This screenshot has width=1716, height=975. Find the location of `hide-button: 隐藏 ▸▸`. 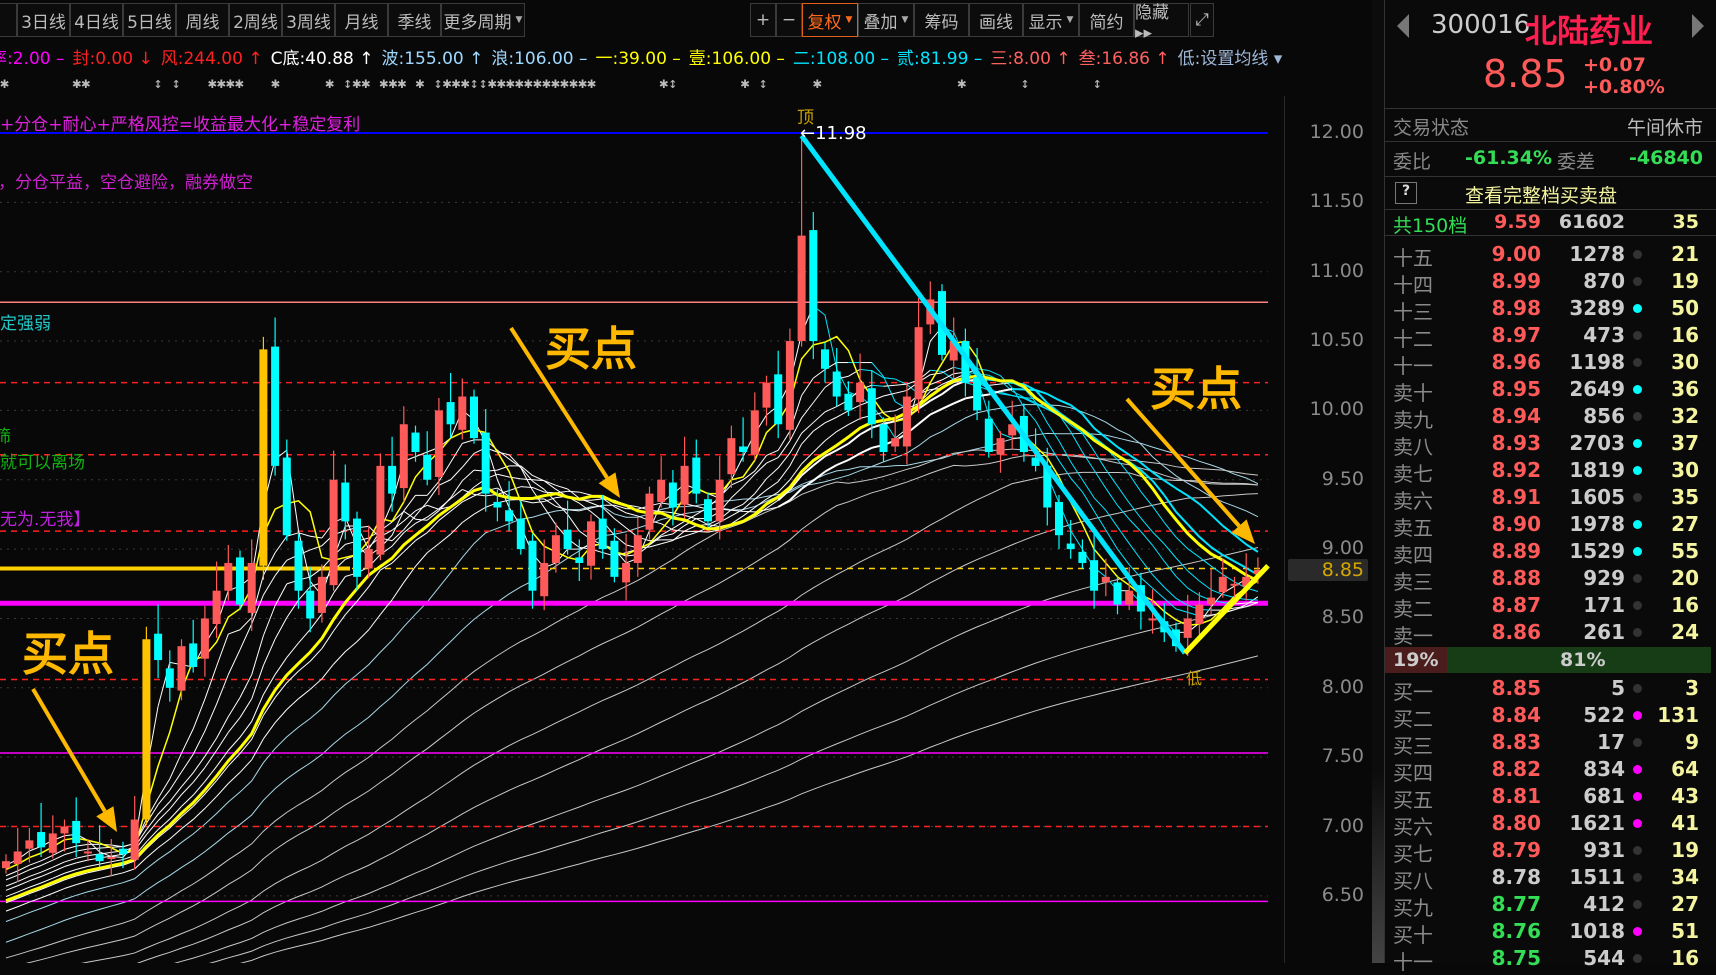

hide-button: 隐藏 ▸▸ is located at coordinates (1161, 20).